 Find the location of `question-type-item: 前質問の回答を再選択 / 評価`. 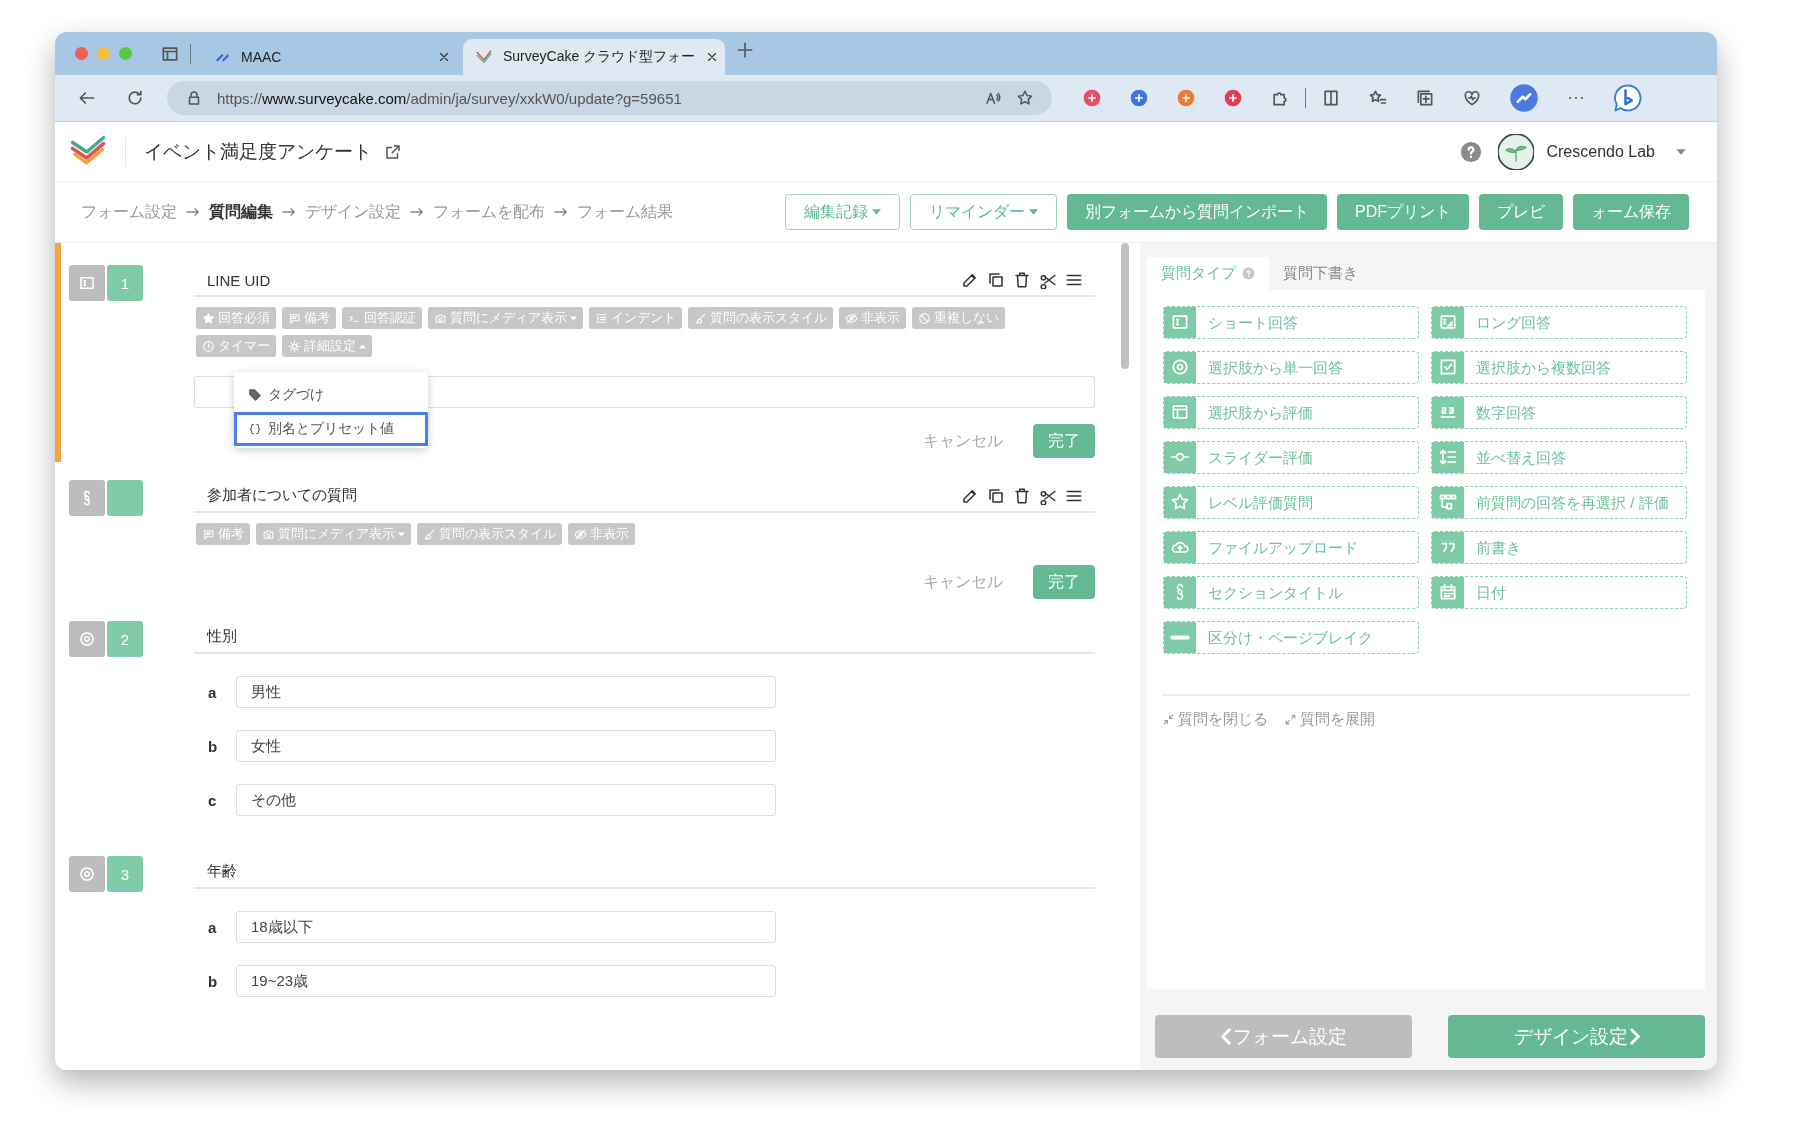

question-type-item: 前質問の回答を再選択 / 評価 is located at coordinates (1559, 502).